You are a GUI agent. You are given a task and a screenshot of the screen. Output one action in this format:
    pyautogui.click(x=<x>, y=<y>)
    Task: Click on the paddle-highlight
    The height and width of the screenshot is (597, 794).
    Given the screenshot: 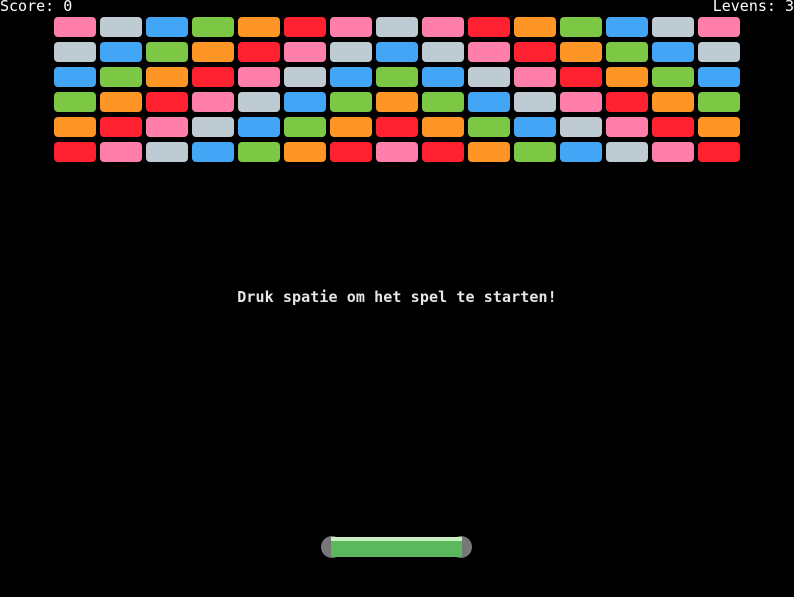 What is the action you would take?
    pyautogui.click(x=396, y=539)
    